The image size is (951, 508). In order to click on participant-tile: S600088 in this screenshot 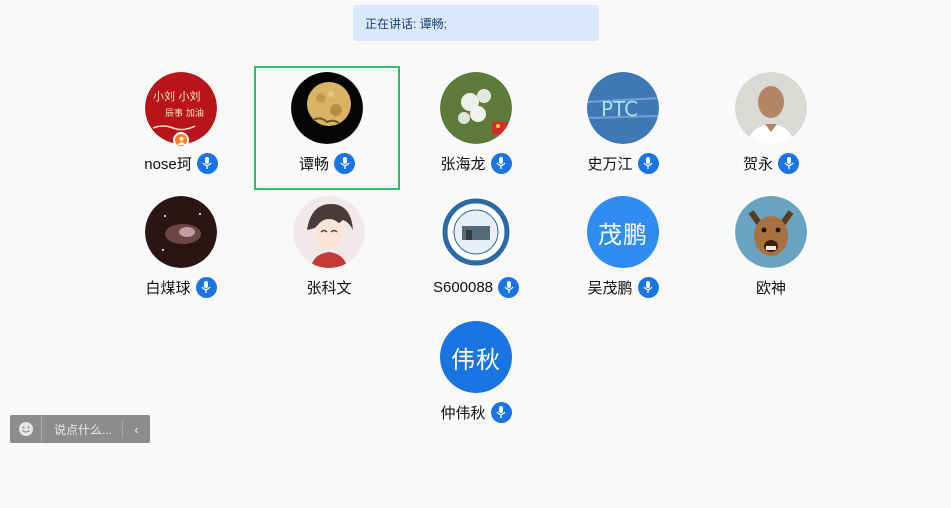, I will do `click(476, 252)`.